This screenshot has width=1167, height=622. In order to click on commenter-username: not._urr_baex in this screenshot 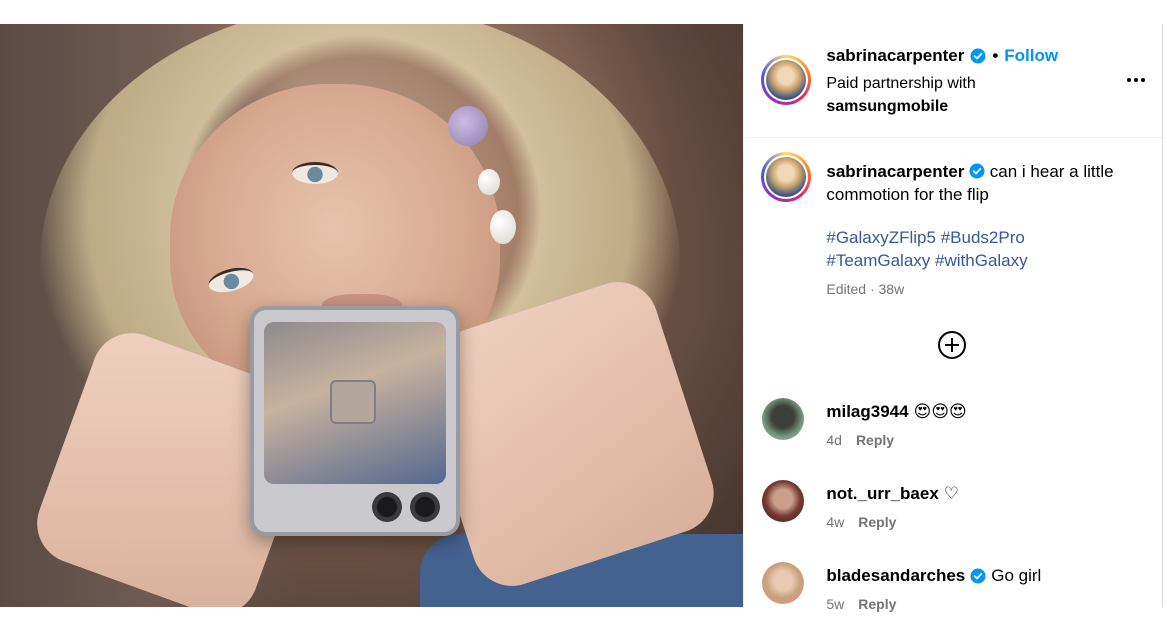, I will do `click(882, 494)`.